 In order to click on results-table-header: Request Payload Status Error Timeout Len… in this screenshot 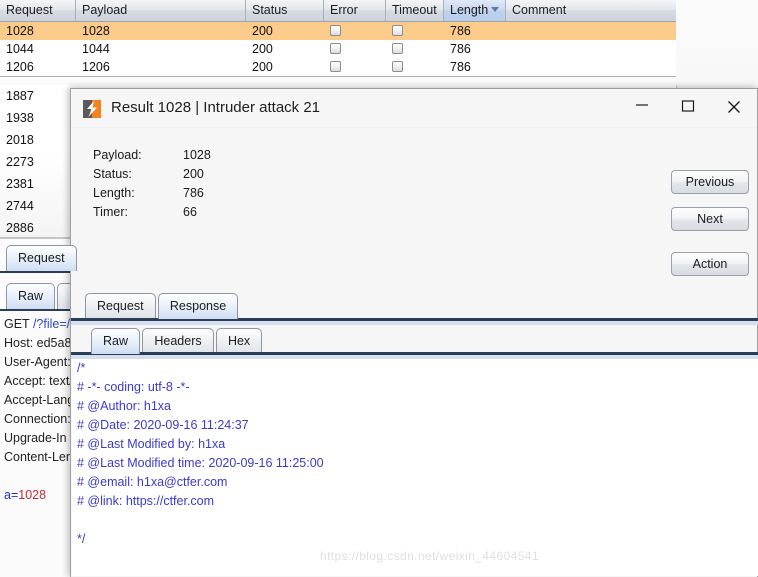, I will do `click(338, 11)`.